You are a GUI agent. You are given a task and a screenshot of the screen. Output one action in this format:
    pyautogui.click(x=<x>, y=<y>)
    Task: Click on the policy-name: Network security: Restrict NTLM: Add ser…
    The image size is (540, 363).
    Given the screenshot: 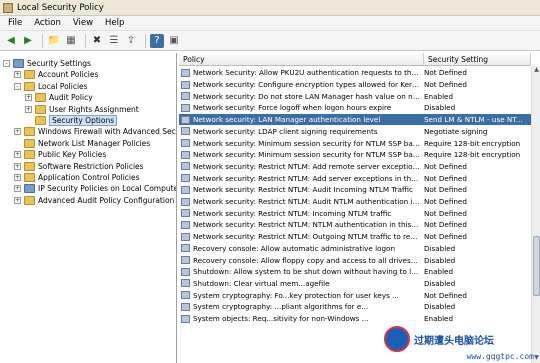 What is the action you would take?
    pyautogui.click(x=306, y=178)
    